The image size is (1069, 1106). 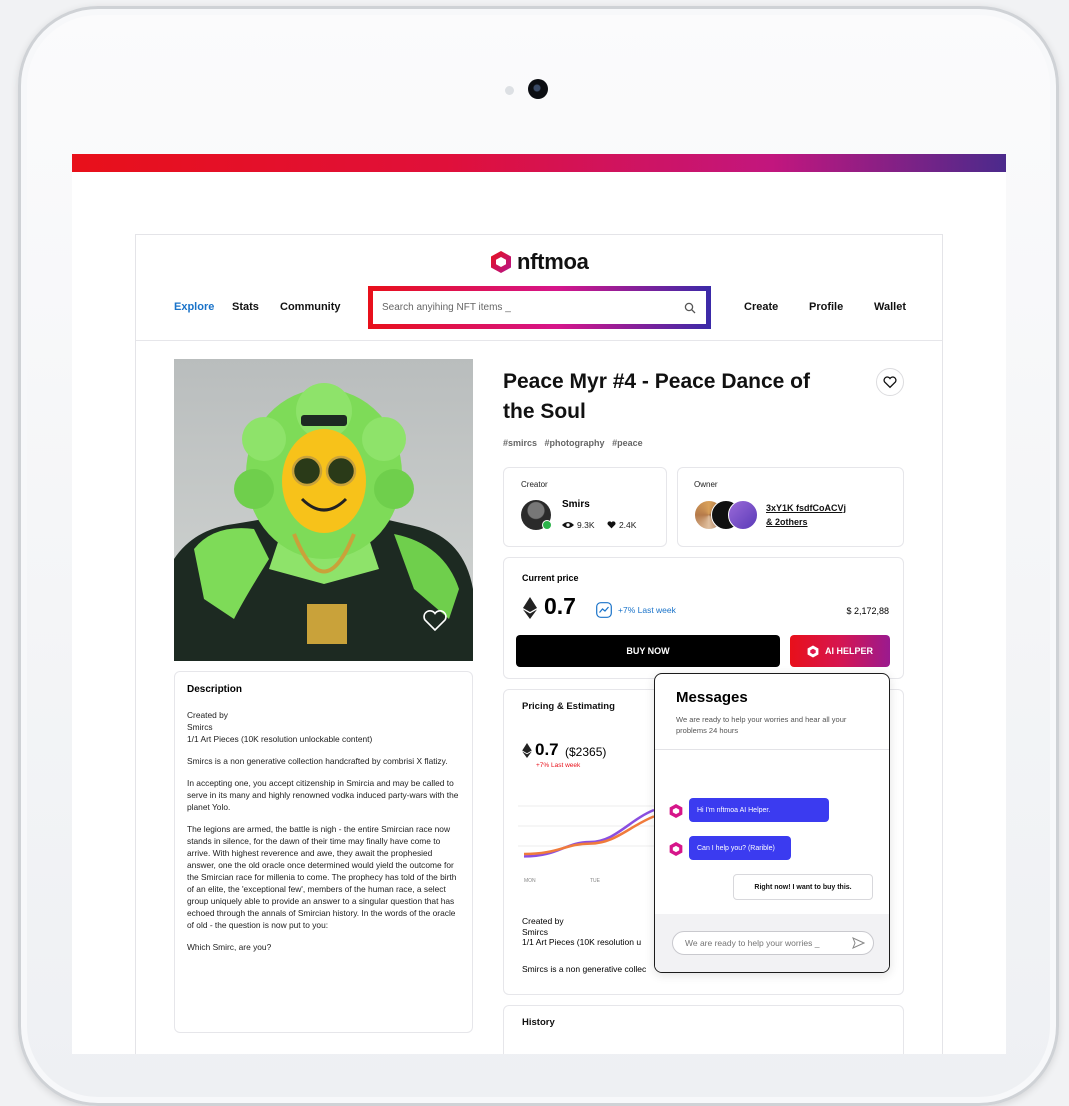 I want to click on created-label: Created by, so click(x=543, y=921).